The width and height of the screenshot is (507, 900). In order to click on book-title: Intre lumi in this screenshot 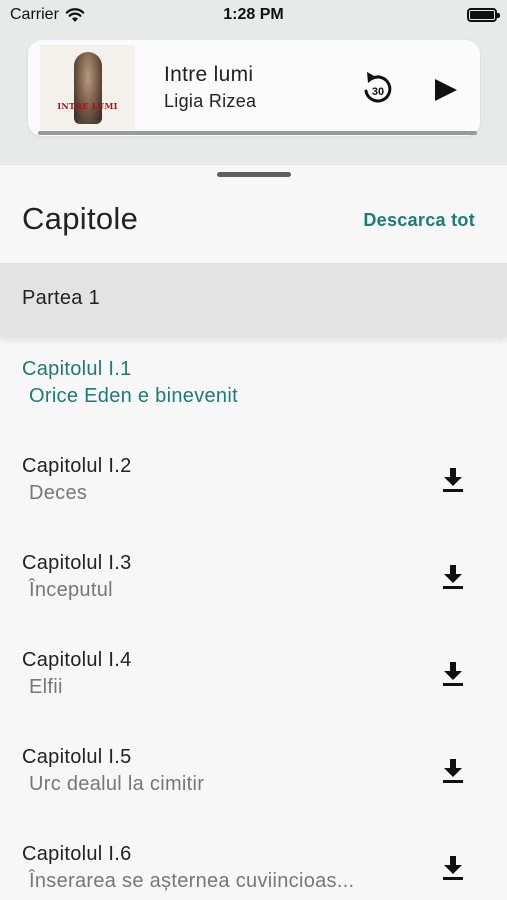, I will do `click(209, 74)`.